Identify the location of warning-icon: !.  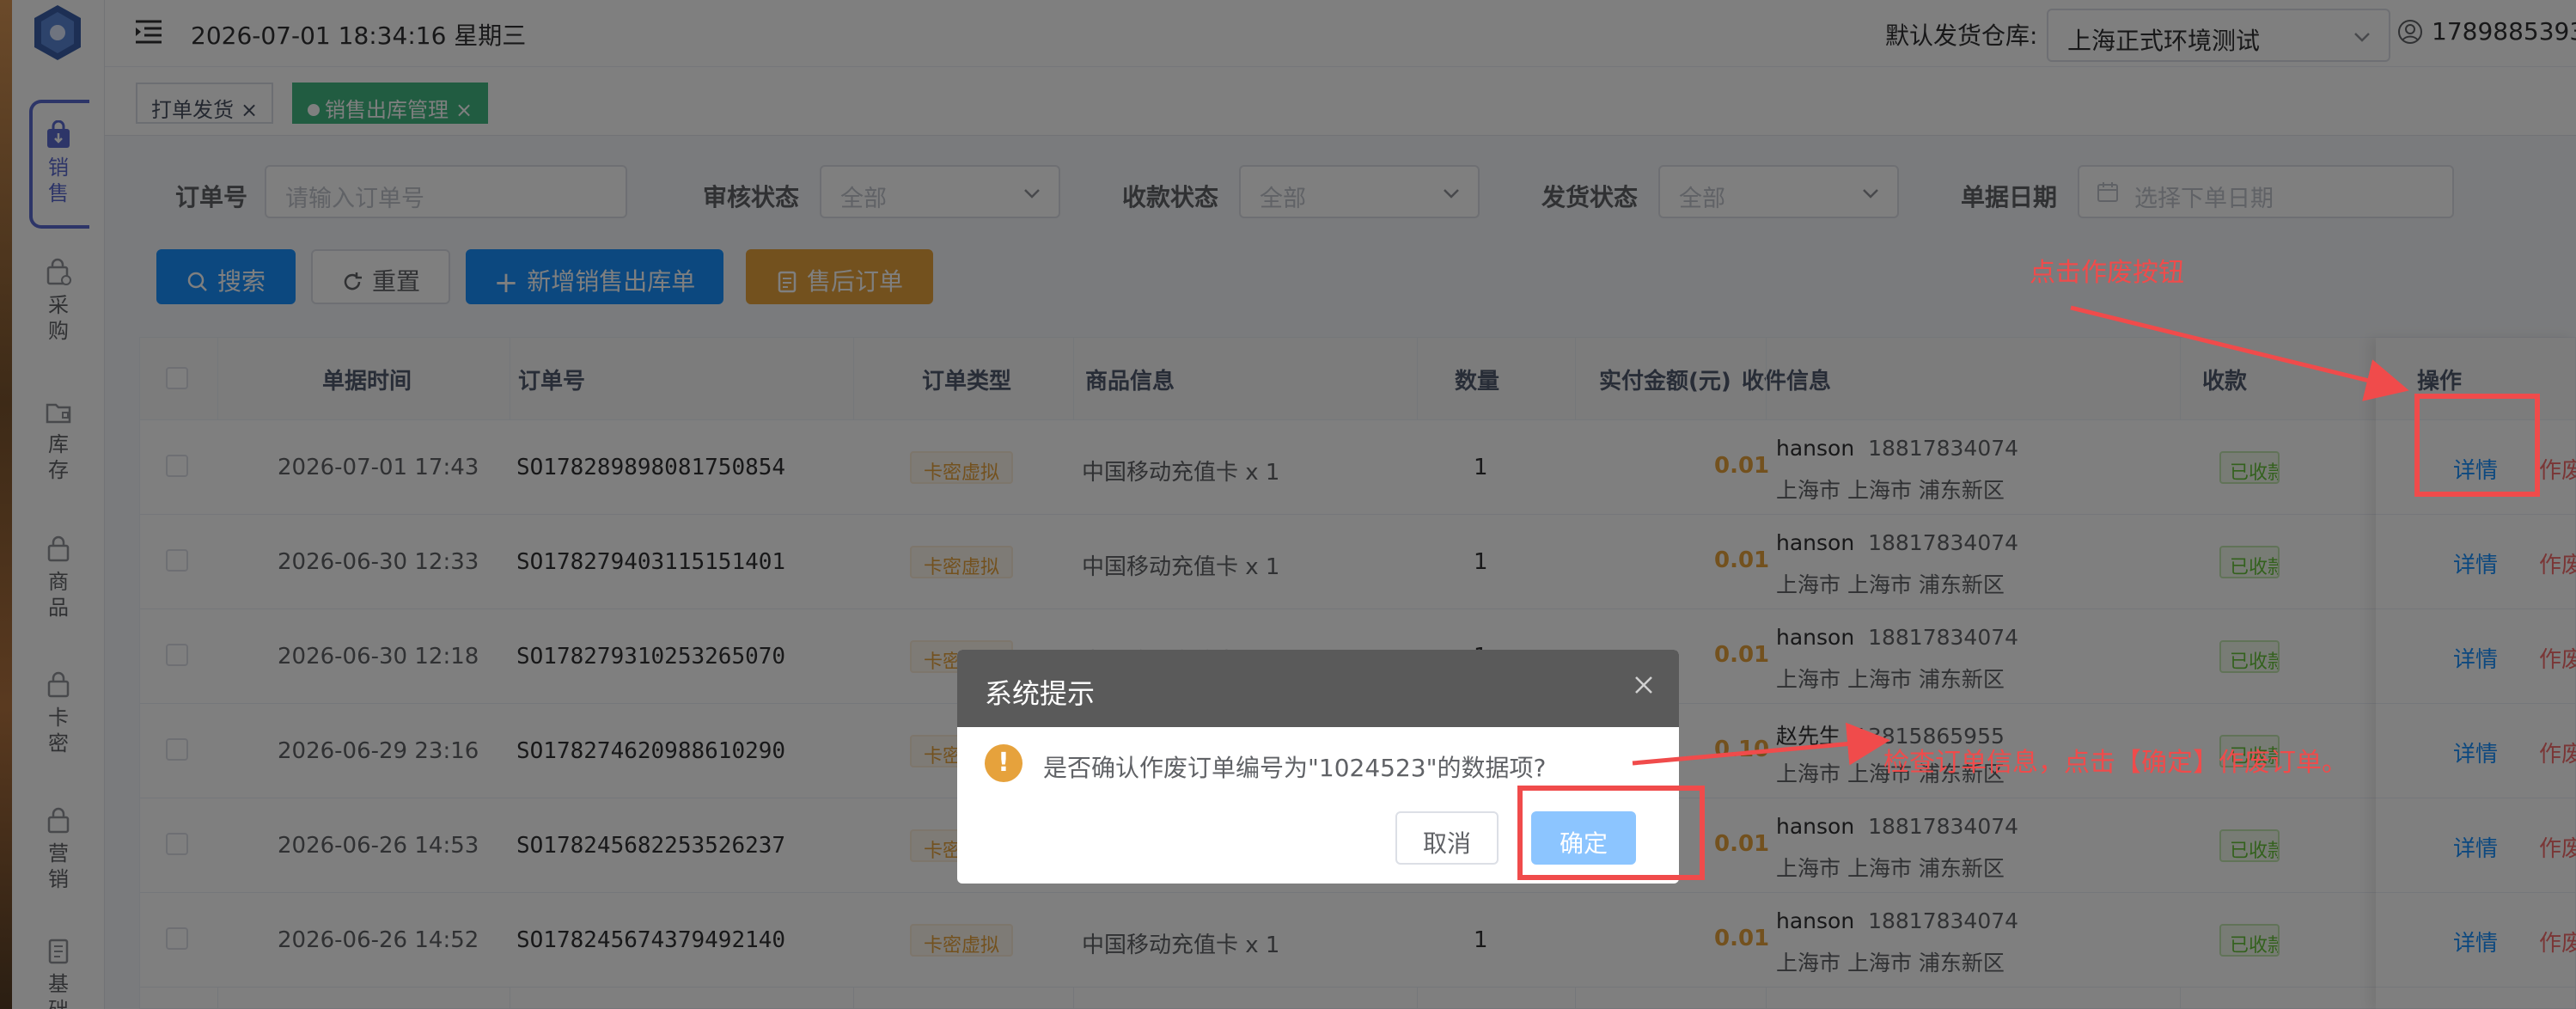
(1004, 763).